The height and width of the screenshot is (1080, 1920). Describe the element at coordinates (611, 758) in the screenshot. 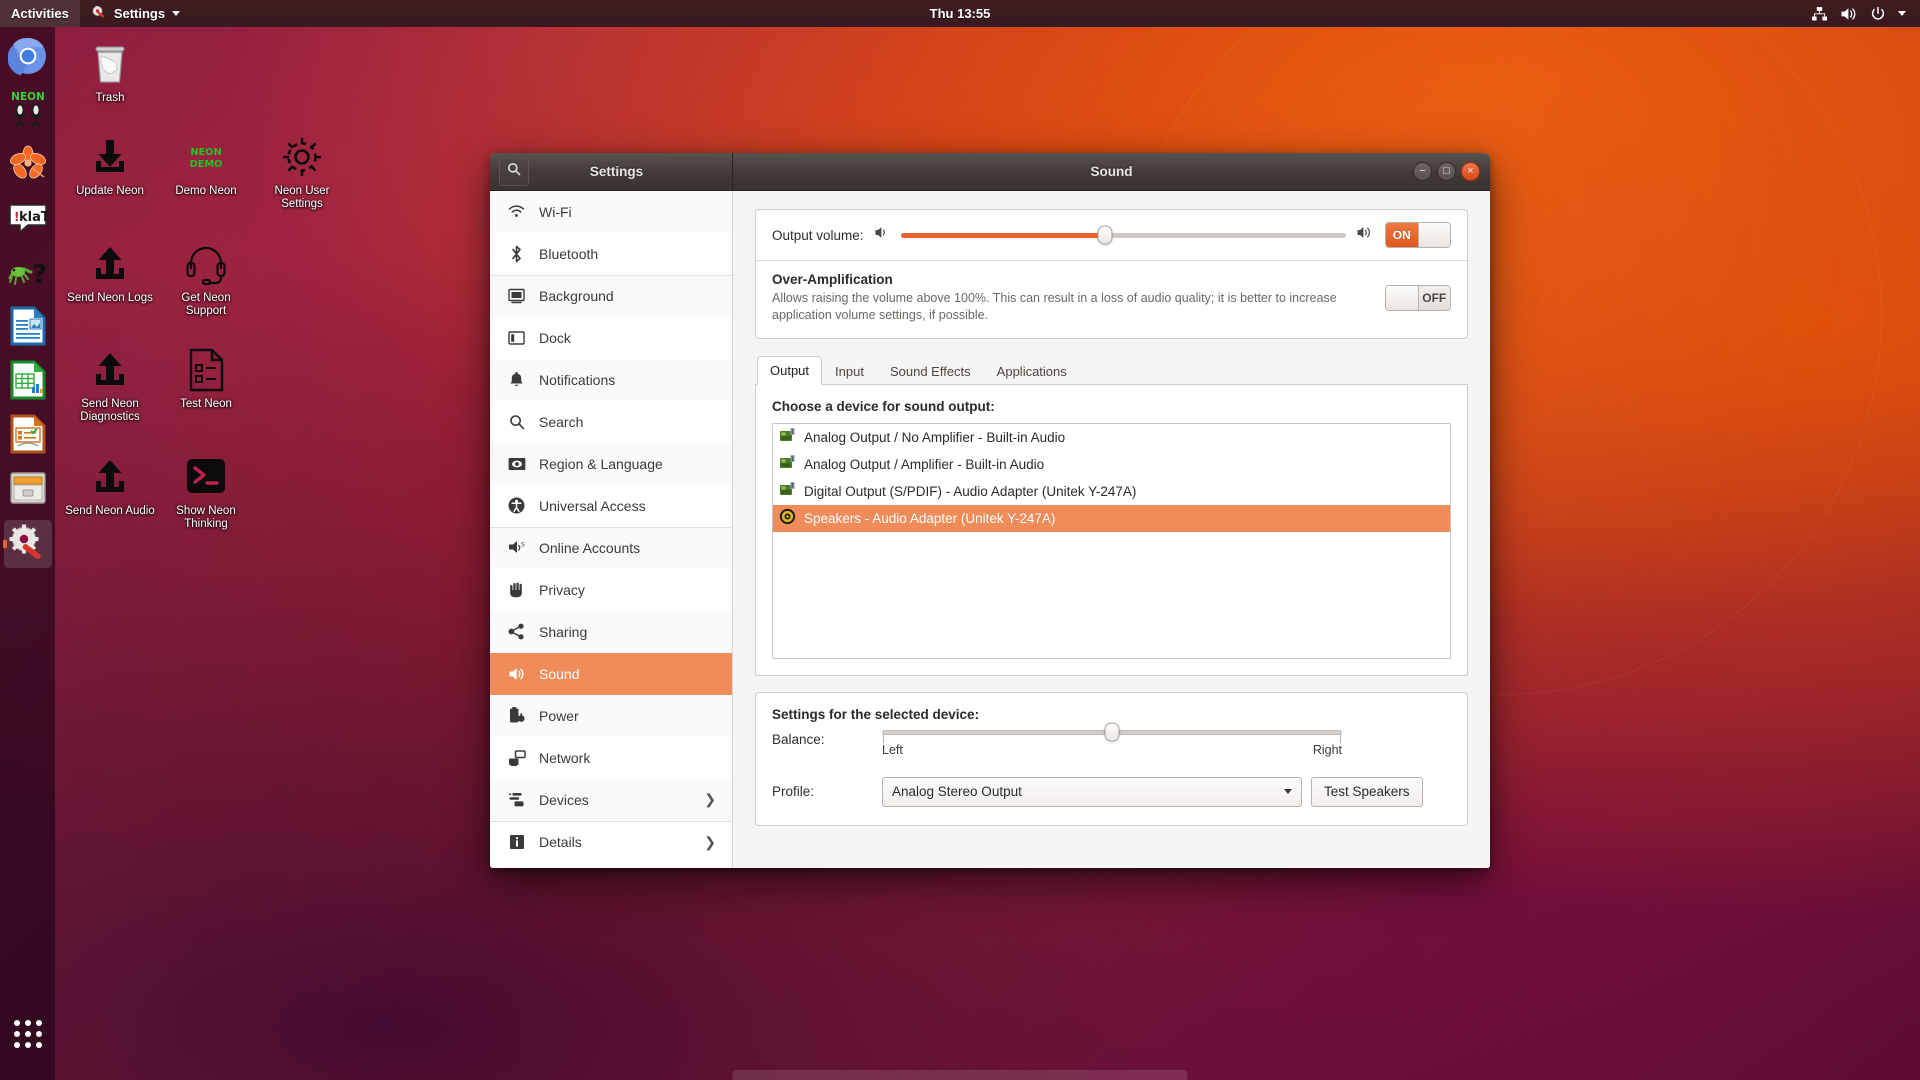

I see `sidebar-item-network: Network` at that location.